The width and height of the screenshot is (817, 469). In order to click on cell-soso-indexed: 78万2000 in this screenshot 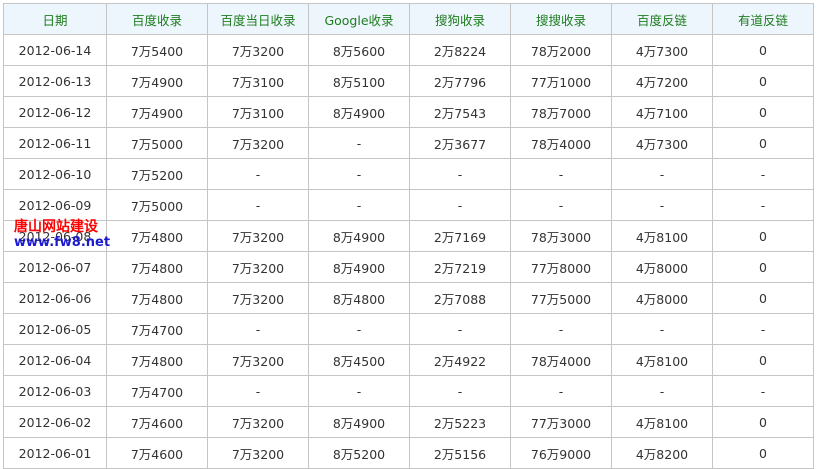, I will do `click(561, 50)`.